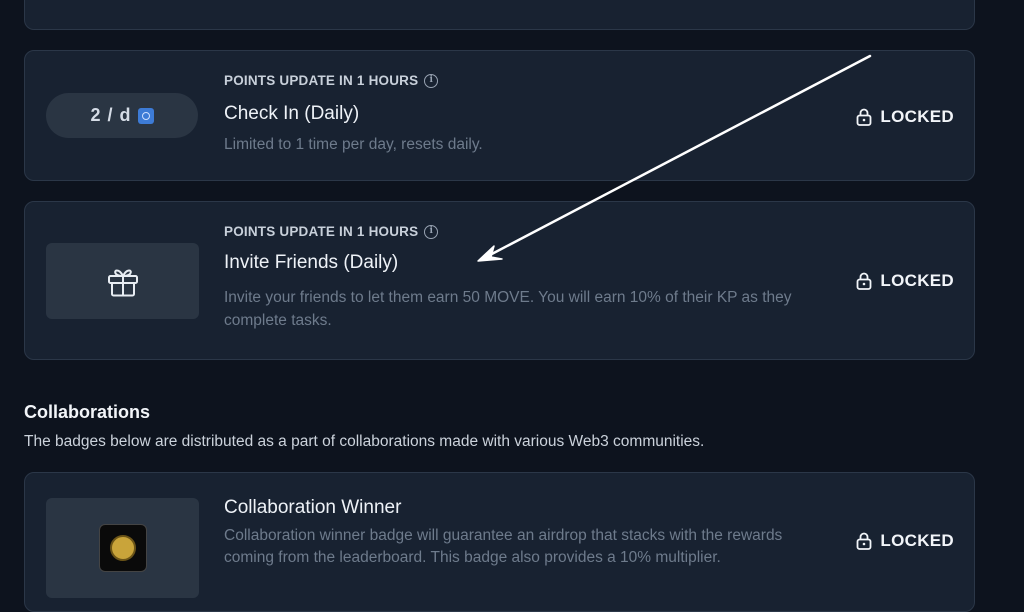  I want to click on badge-emblem-icon, so click(122, 548).